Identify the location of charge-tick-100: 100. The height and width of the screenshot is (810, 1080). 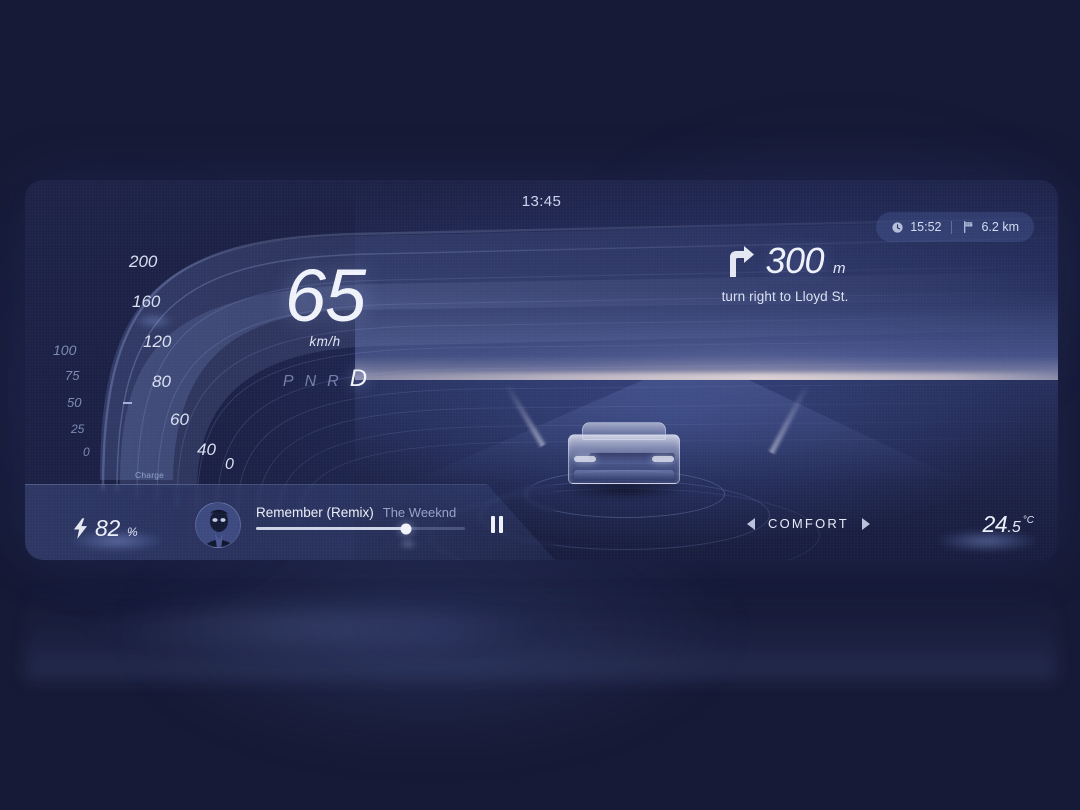
(65, 350).